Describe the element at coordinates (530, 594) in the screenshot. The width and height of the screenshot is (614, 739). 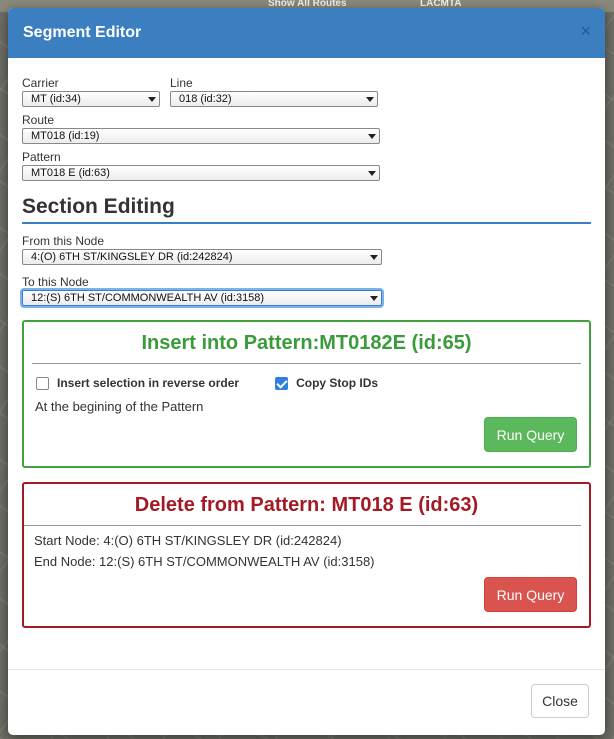
I see `run-delete-query-button: Run Query` at that location.